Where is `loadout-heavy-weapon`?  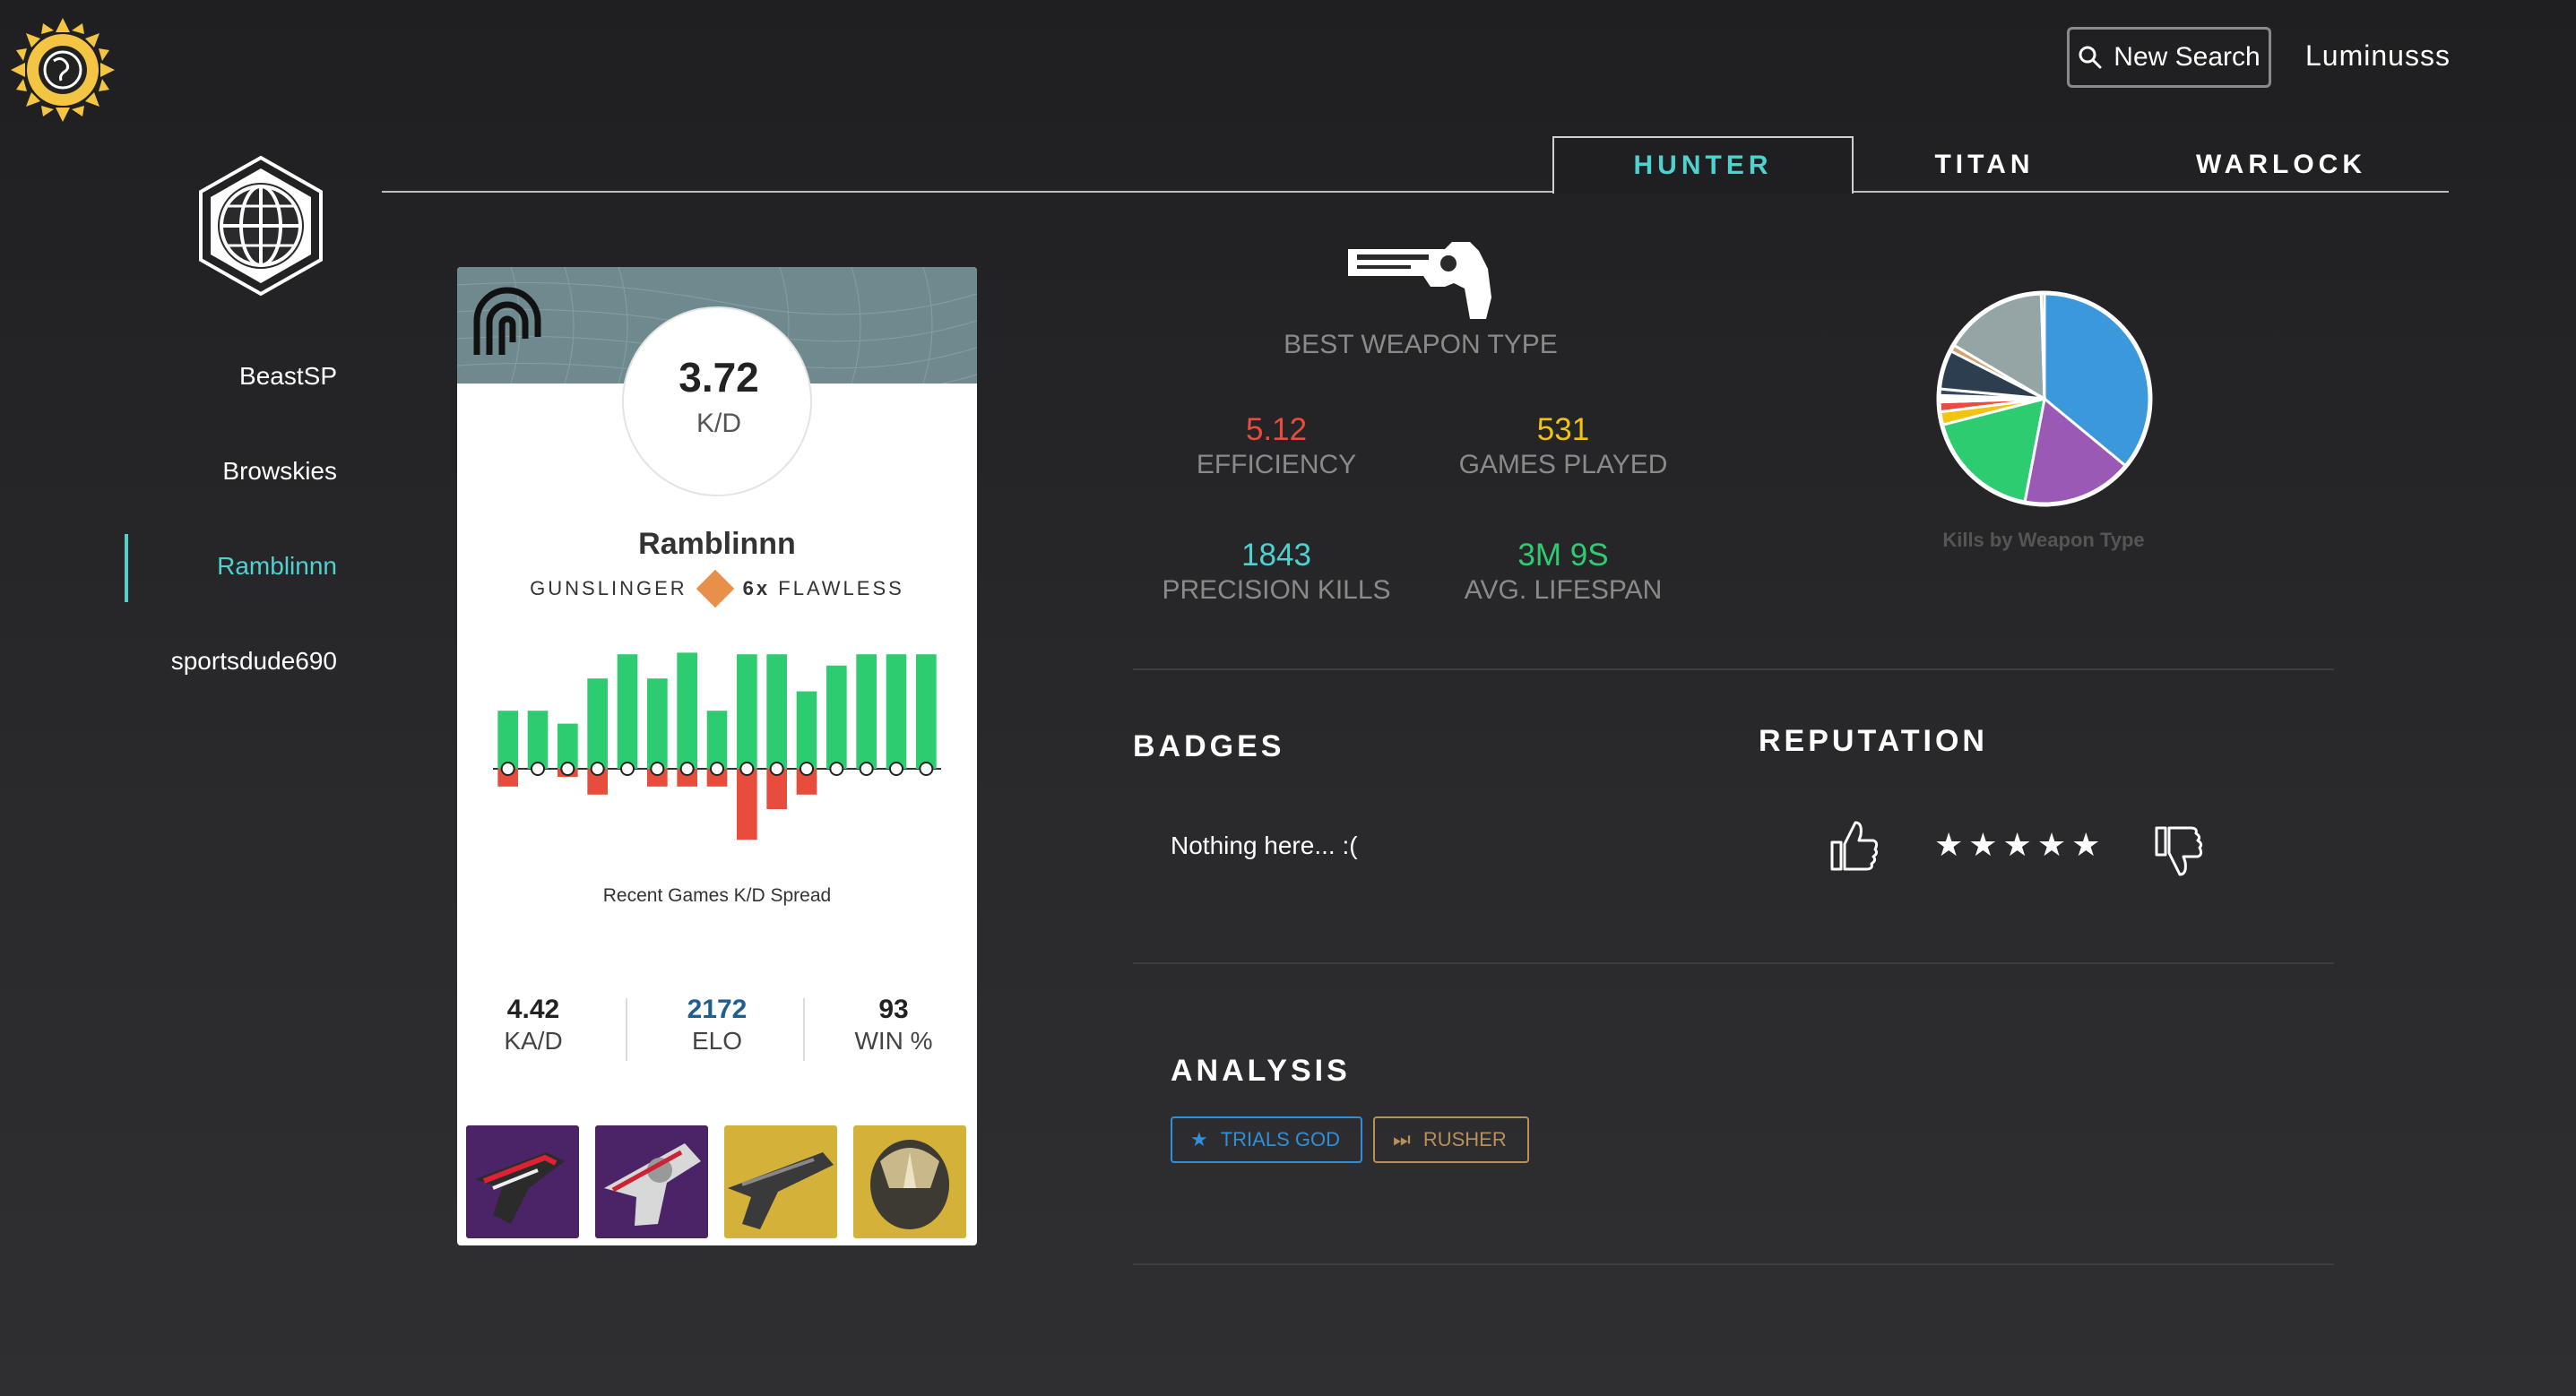
loadout-heavy-weapon is located at coordinates (780, 1181).